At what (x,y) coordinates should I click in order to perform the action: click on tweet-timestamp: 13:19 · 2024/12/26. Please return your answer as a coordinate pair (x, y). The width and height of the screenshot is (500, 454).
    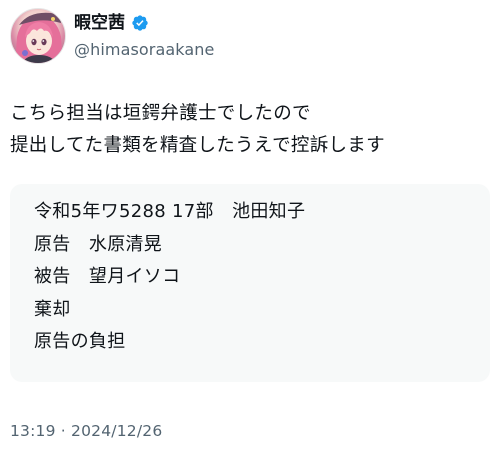
    Looking at the image, I should click on (86, 431).